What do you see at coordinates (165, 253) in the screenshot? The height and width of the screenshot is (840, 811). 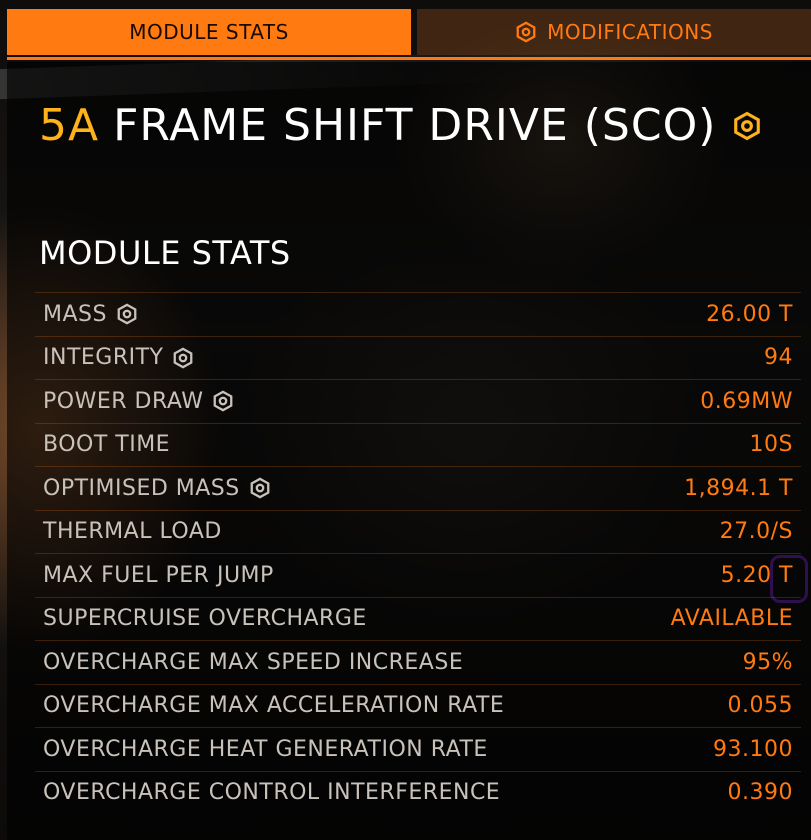 I see `section-title: MODULE STATS` at bounding box center [165, 253].